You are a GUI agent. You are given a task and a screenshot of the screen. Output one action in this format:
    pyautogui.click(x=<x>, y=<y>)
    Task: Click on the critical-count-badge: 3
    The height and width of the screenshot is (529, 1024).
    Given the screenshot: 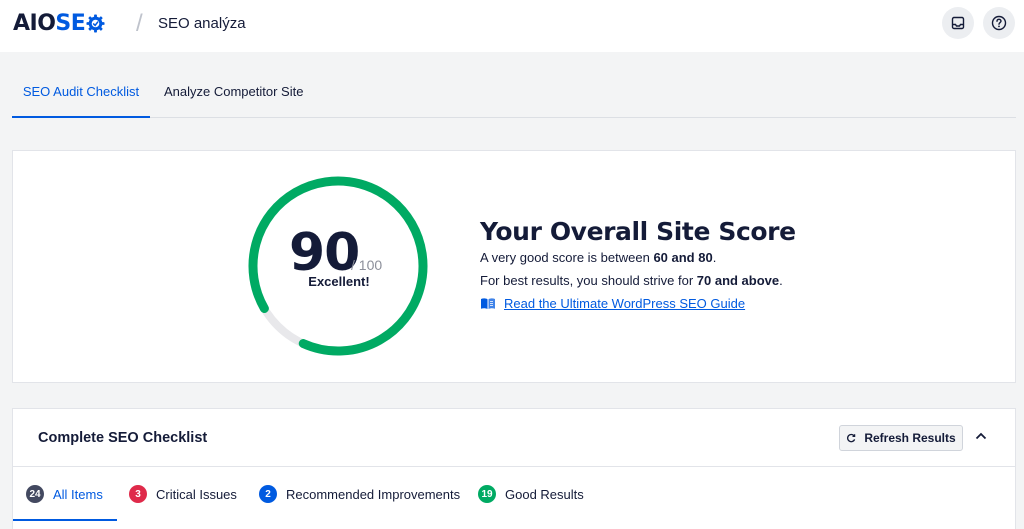 What is the action you would take?
    pyautogui.click(x=138, y=494)
    